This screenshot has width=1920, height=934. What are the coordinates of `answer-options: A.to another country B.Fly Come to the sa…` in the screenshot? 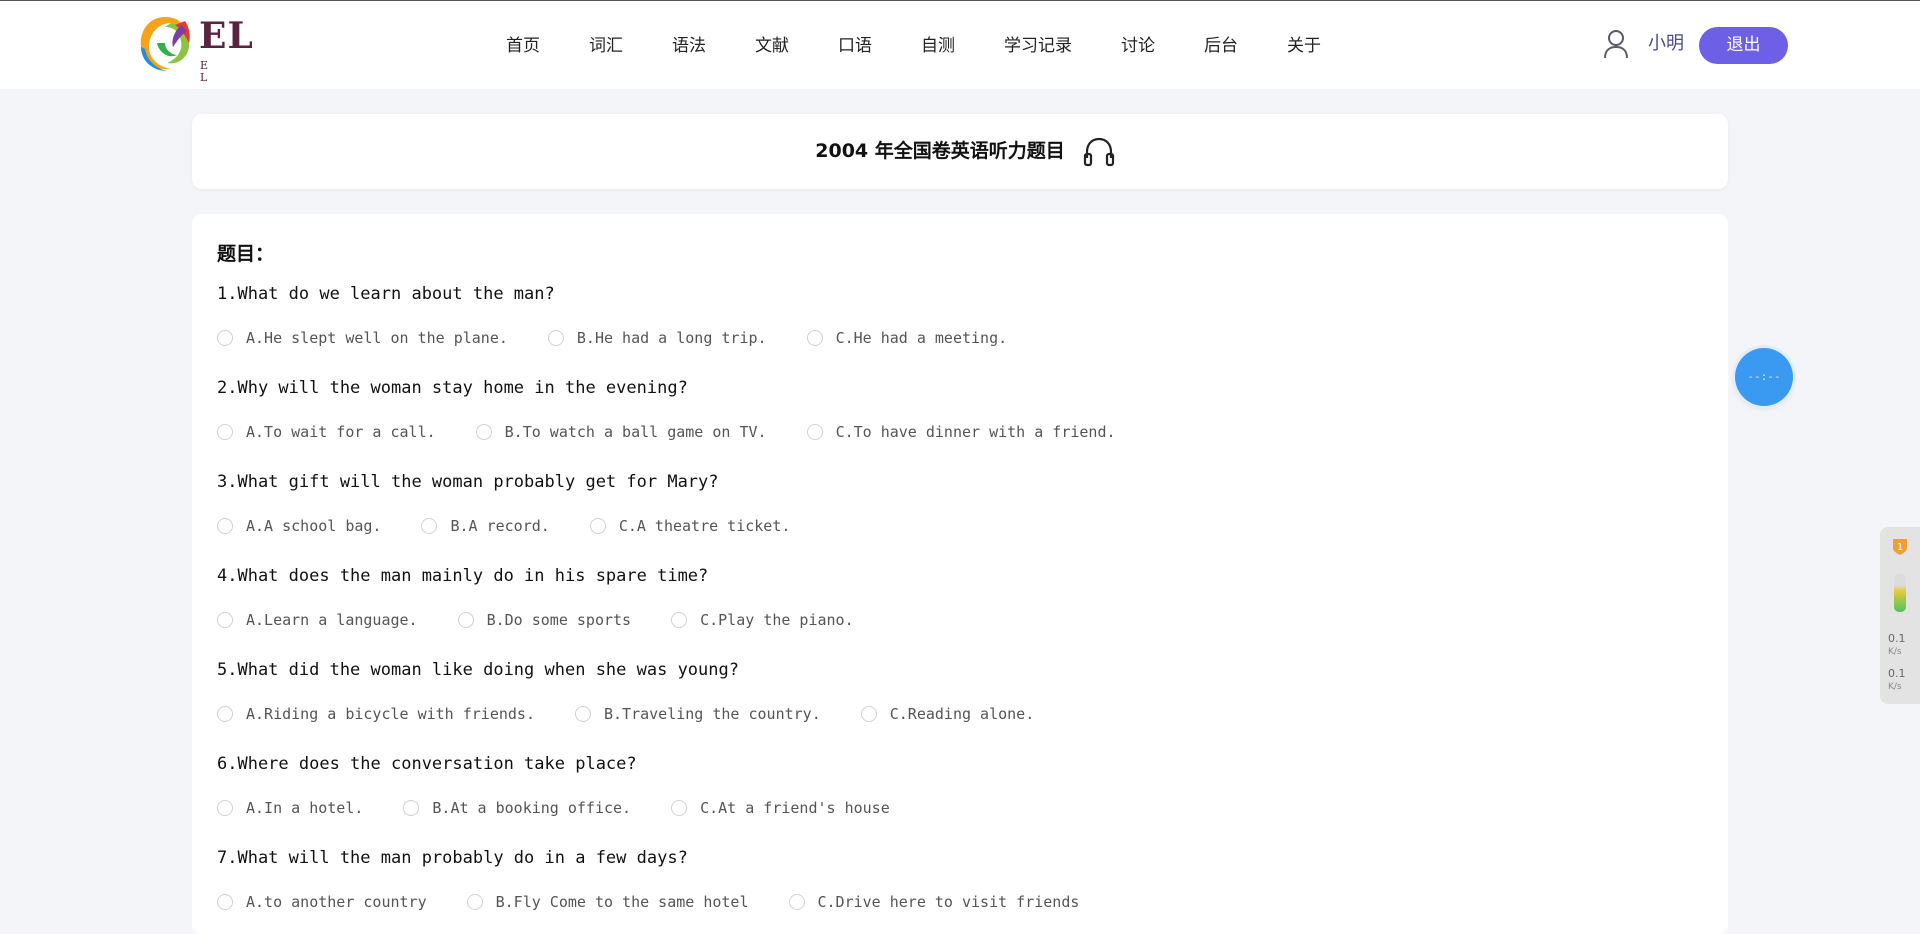 It's located at (668, 902).